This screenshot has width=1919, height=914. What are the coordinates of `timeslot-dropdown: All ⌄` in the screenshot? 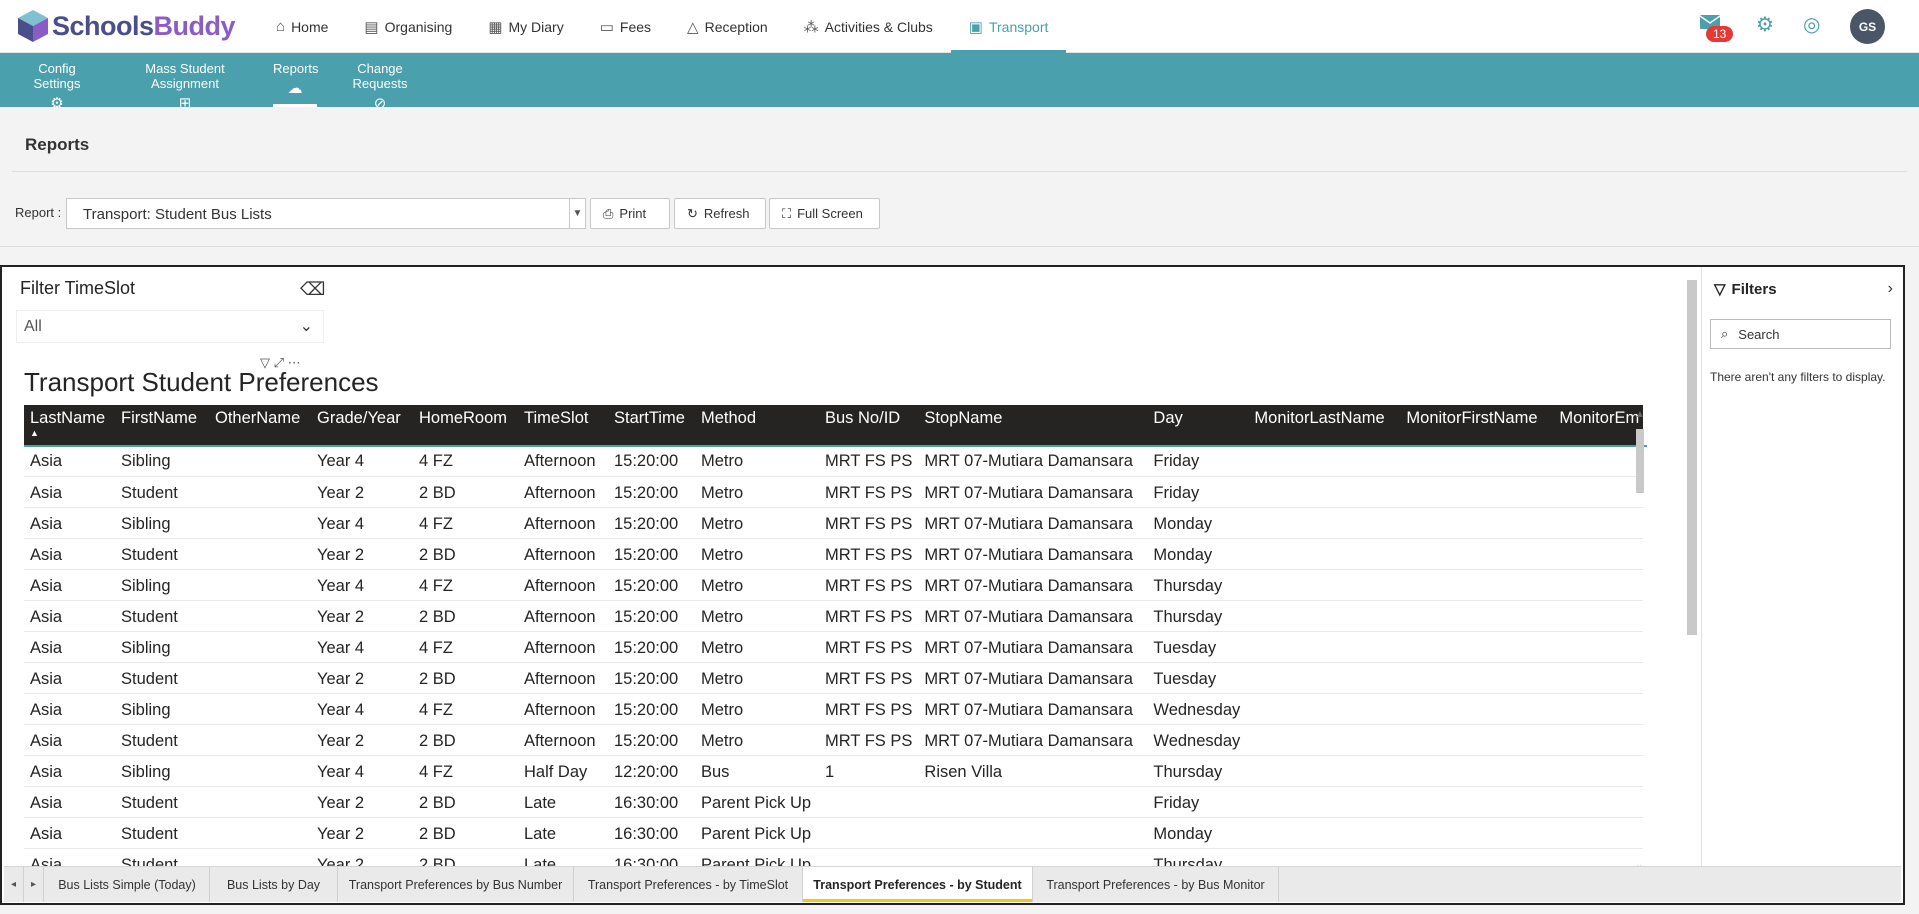 It's located at (170, 326).